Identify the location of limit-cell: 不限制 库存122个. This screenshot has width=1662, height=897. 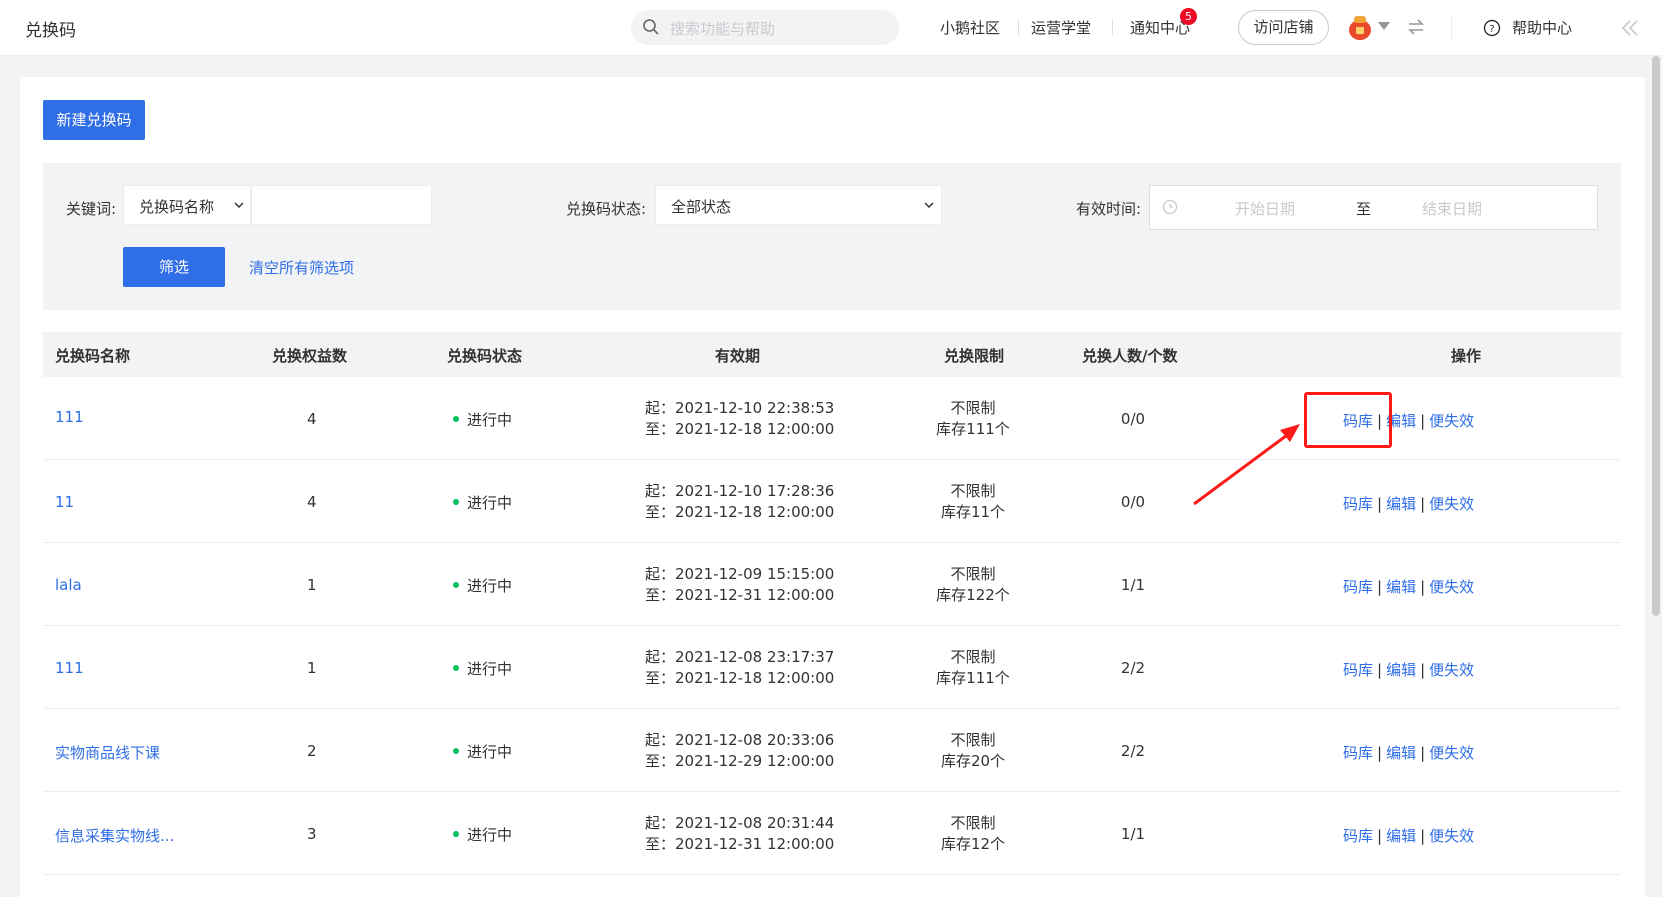
(973, 585).